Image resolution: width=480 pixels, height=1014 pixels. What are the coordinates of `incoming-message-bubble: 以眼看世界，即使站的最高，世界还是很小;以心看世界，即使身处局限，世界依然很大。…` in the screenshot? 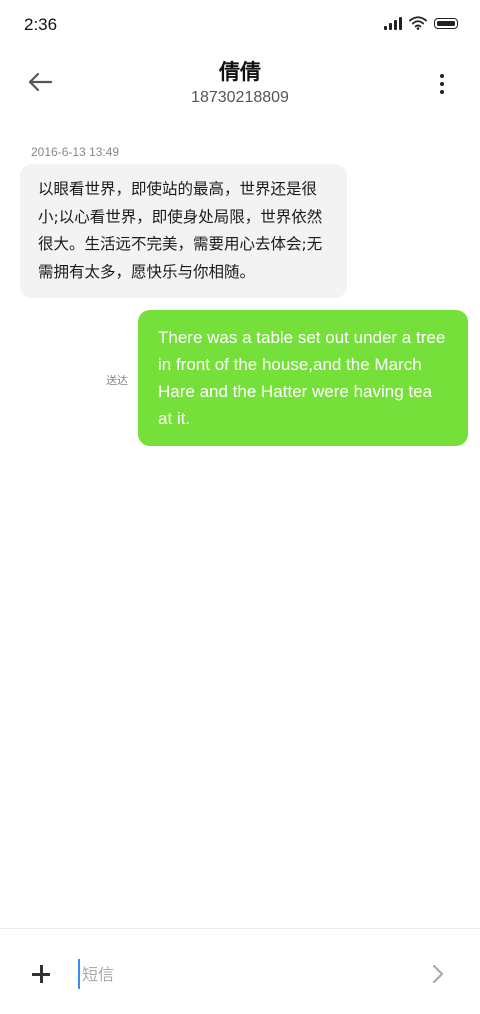 It's located at (183, 231).